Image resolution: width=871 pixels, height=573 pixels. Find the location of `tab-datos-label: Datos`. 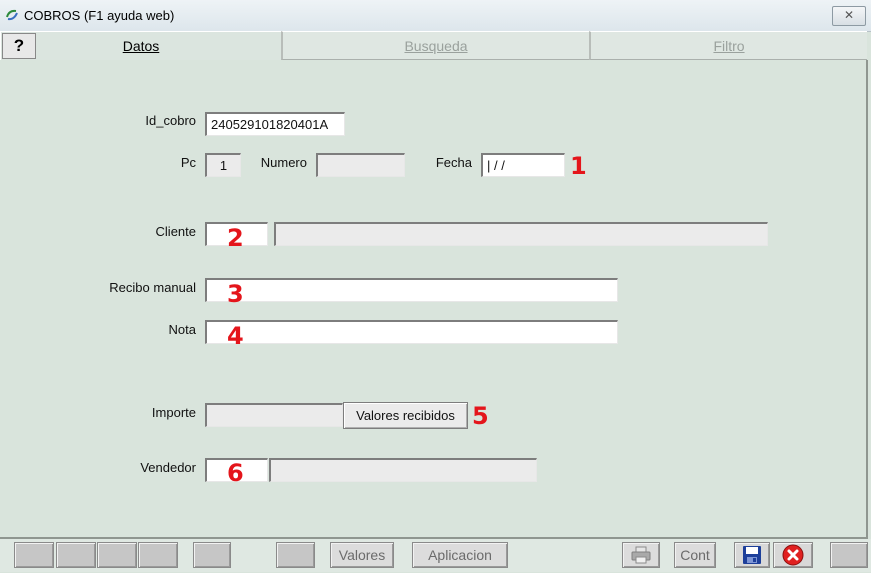

tab-datos-label: Datos is located at coordinates (141, 46).